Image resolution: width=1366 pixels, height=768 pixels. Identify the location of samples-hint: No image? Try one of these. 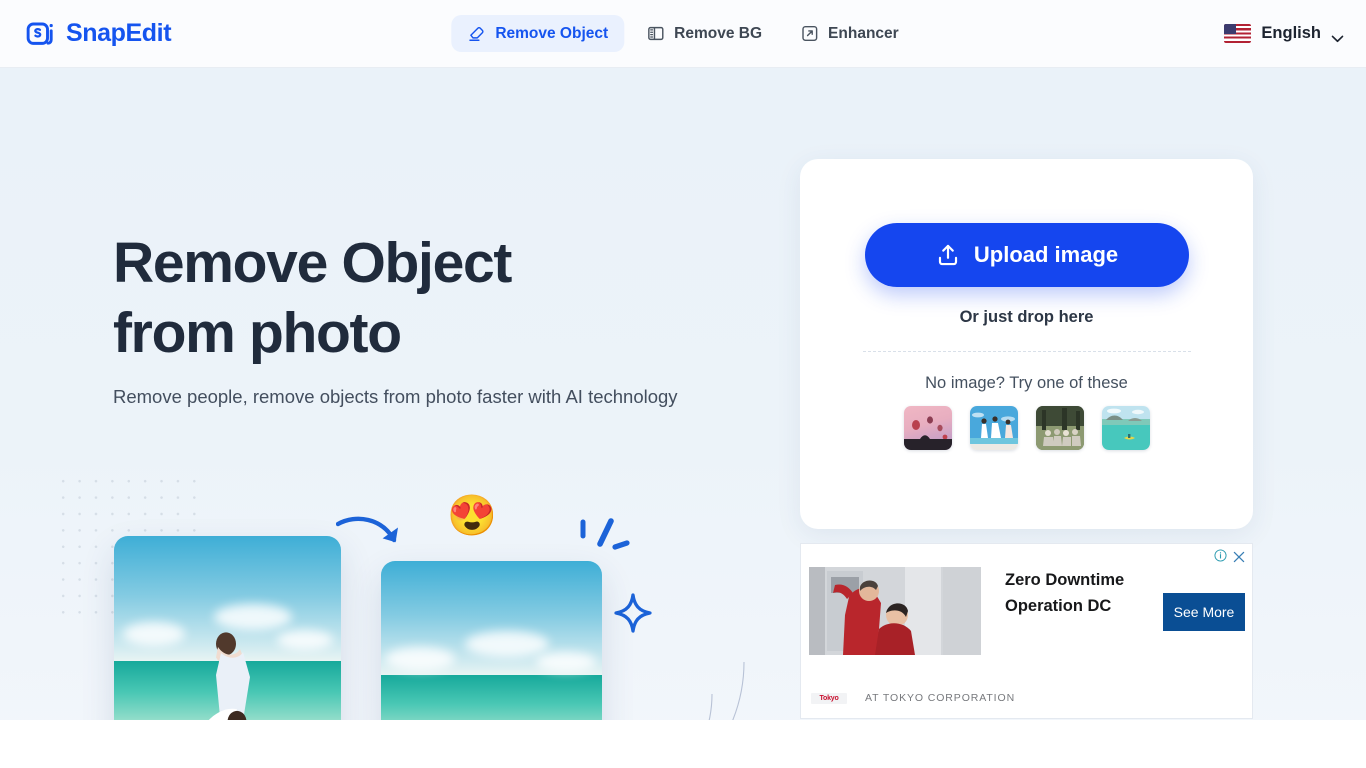
(1026, 383).